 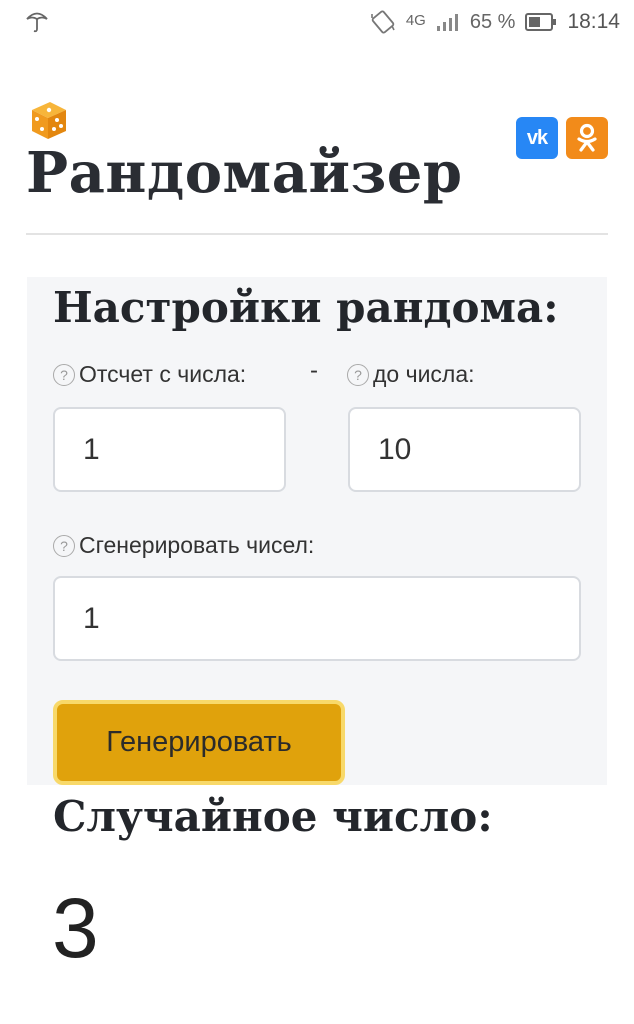 I want to click on from-label-text: Отсчет с числа:, so click(x=163, y=374).